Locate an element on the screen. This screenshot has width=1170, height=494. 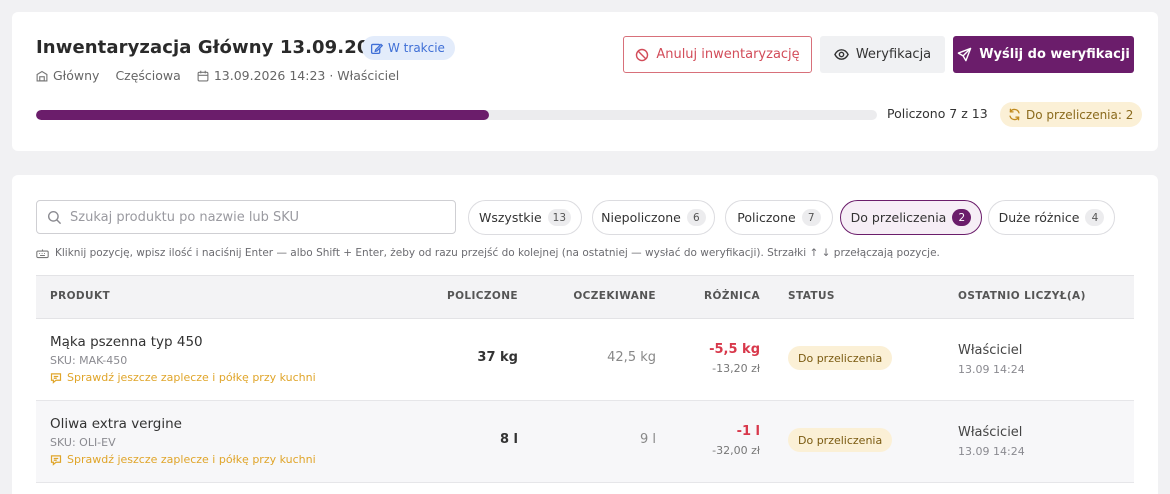
inventory-datetime-owner: 13.09.2026 14:23 · Właściciel is located at coordinates (306, 75).